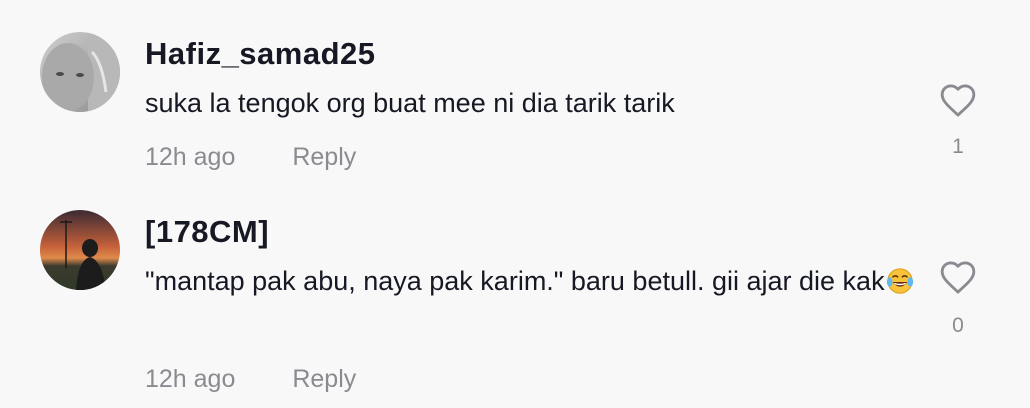 The image size is (1030, 408). Describe the element at coordinates (207, 232) in the screenshot. I see `comment-username: [178CM]` at that location.